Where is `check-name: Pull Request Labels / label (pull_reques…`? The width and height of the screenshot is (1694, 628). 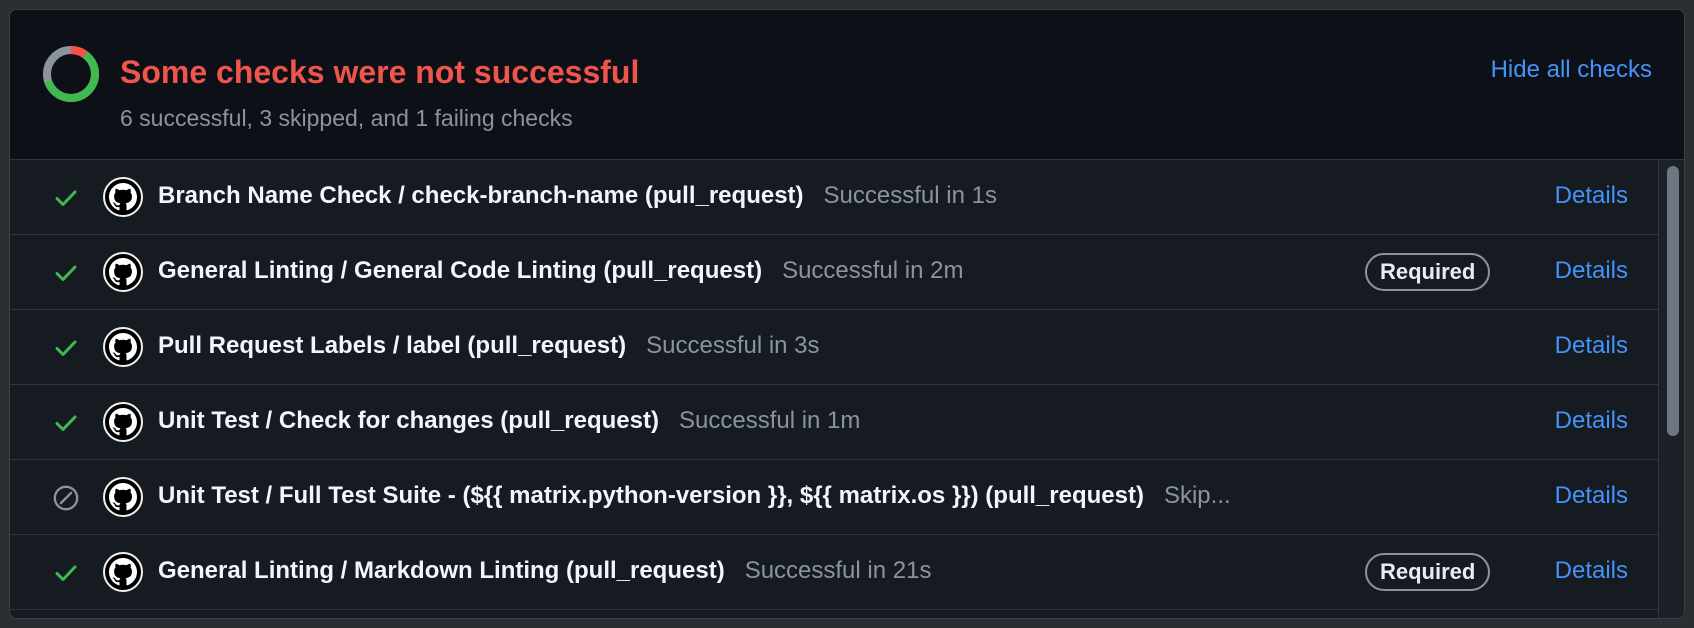
check-name: Pull Request Labels / label (pull_reques… is located at coordinates (392, 345).